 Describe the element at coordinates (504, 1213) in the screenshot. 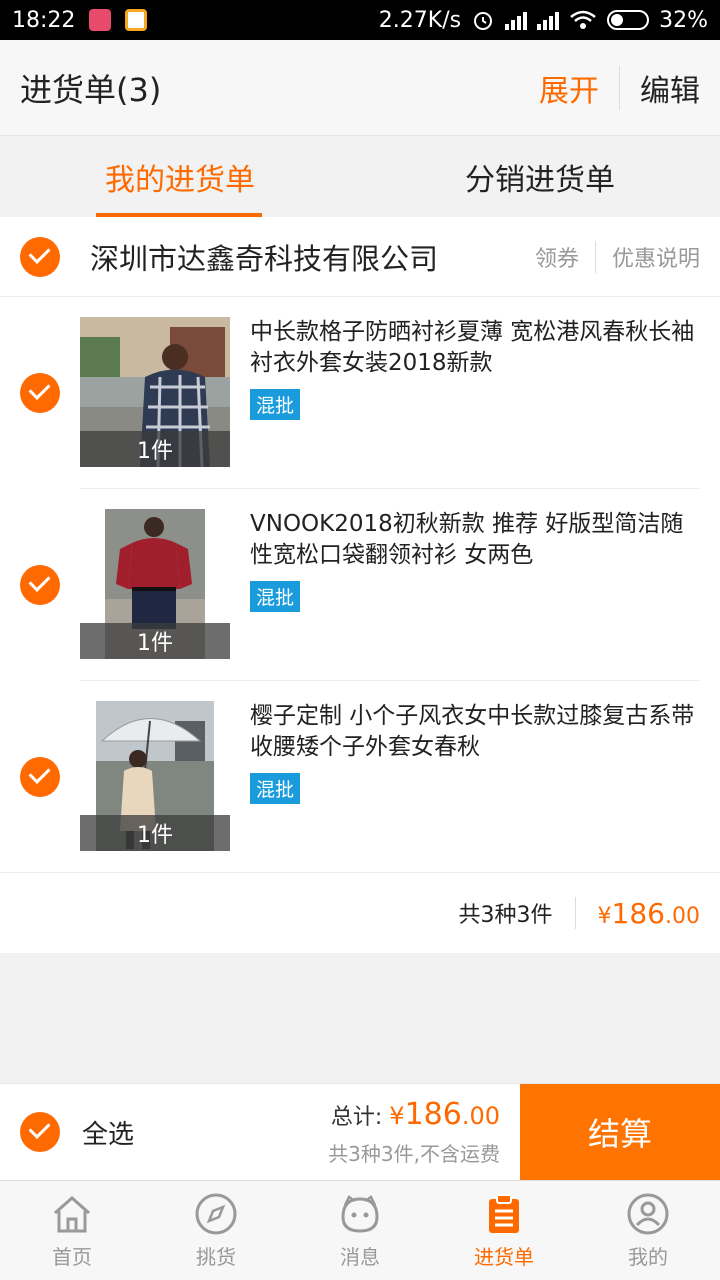

I see `clipboard-icon` at that location.